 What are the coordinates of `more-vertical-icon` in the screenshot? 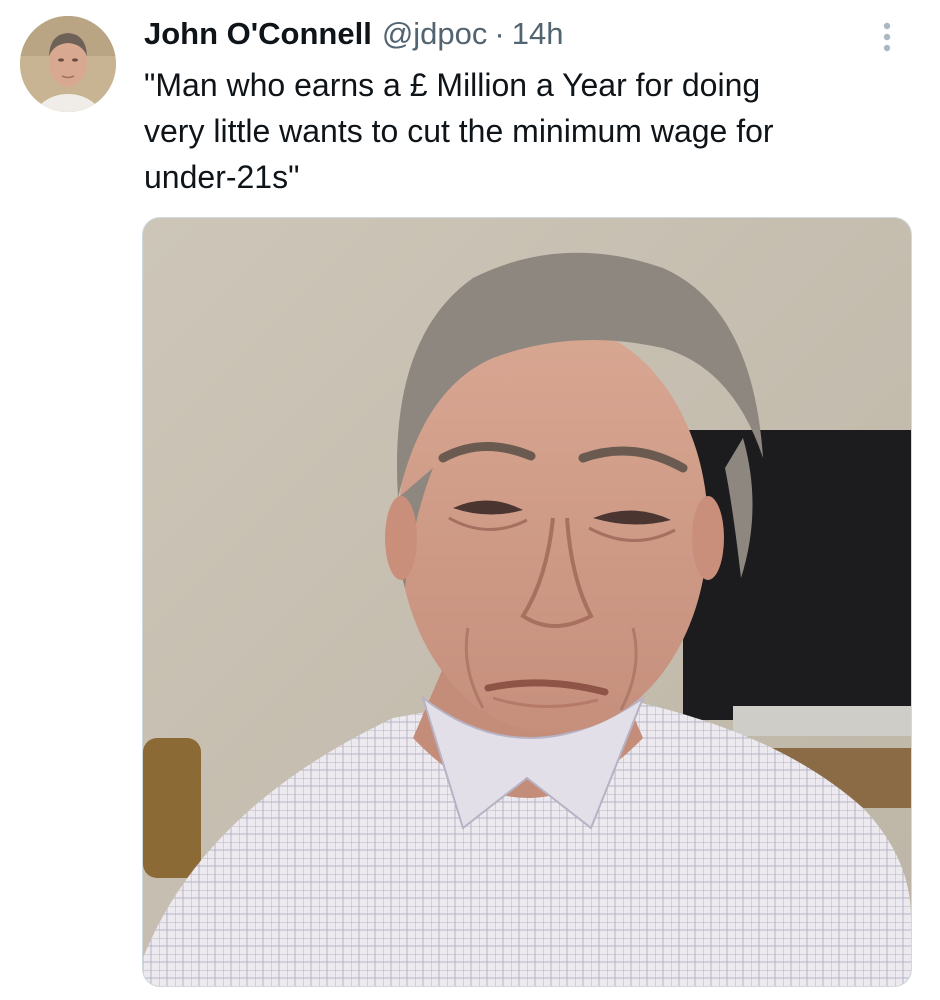 It's located at (887, 37).